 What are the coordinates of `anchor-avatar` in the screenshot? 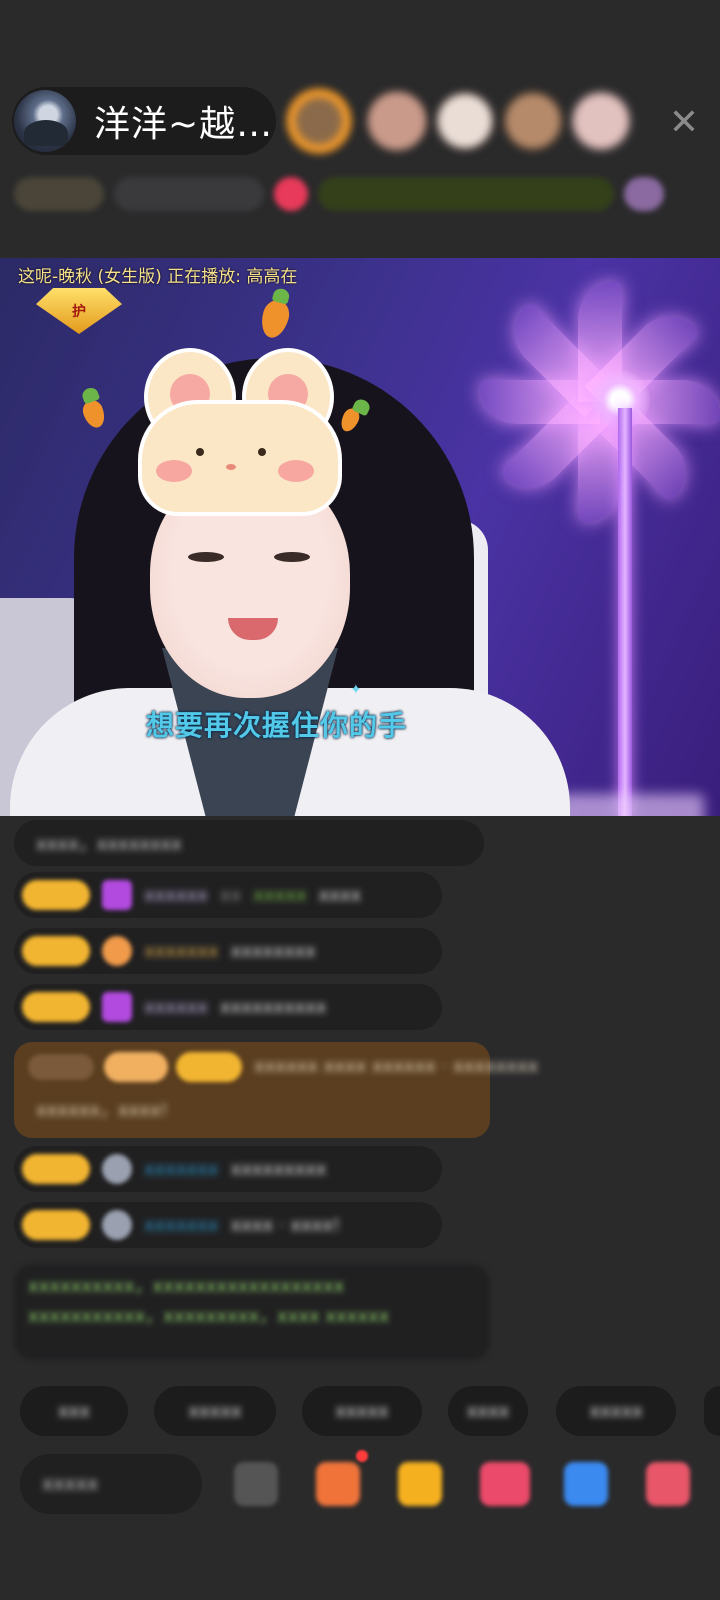 It's located at (45, 121).